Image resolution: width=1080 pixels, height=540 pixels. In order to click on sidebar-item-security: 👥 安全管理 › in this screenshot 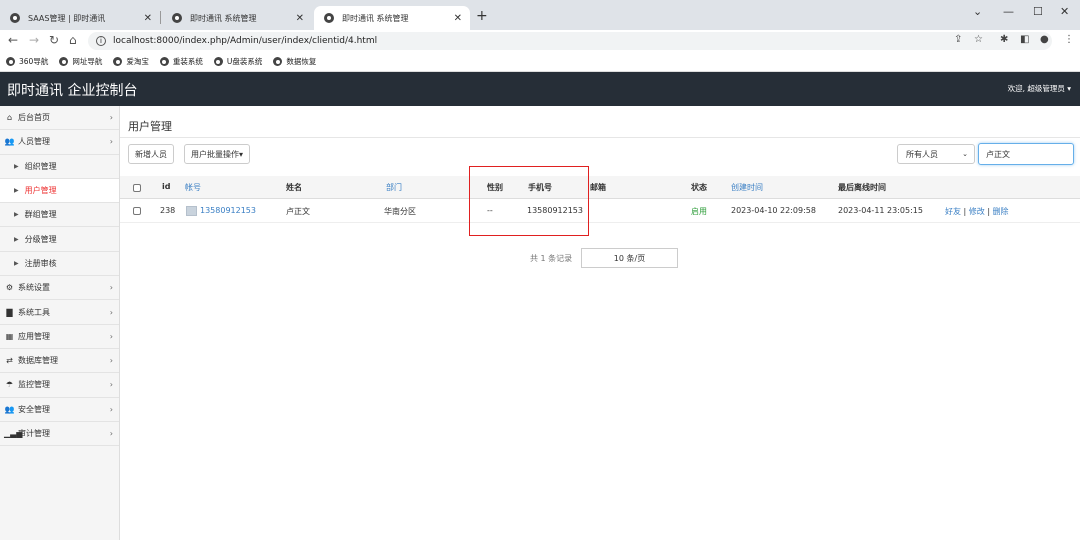, I will do `click(59, 410)`.